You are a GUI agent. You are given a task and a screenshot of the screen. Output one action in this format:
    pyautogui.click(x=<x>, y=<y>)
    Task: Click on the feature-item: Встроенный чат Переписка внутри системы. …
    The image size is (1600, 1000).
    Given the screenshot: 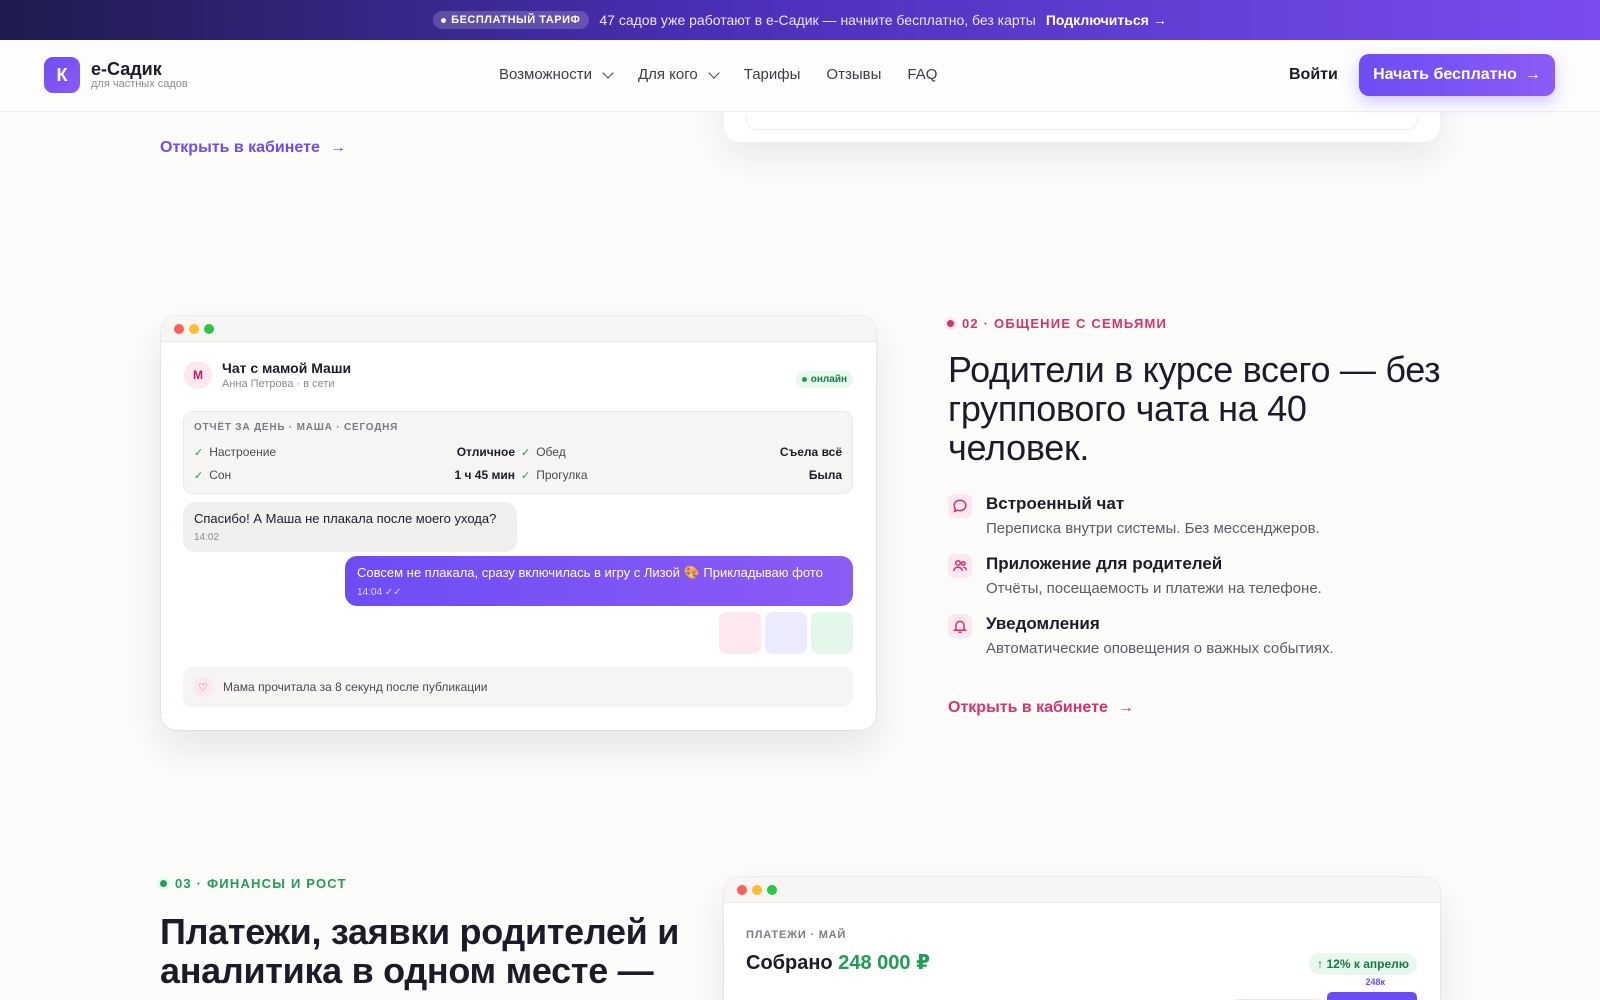 What is the action you would take?
    pyautogui.click(x=1198, y=515)
    